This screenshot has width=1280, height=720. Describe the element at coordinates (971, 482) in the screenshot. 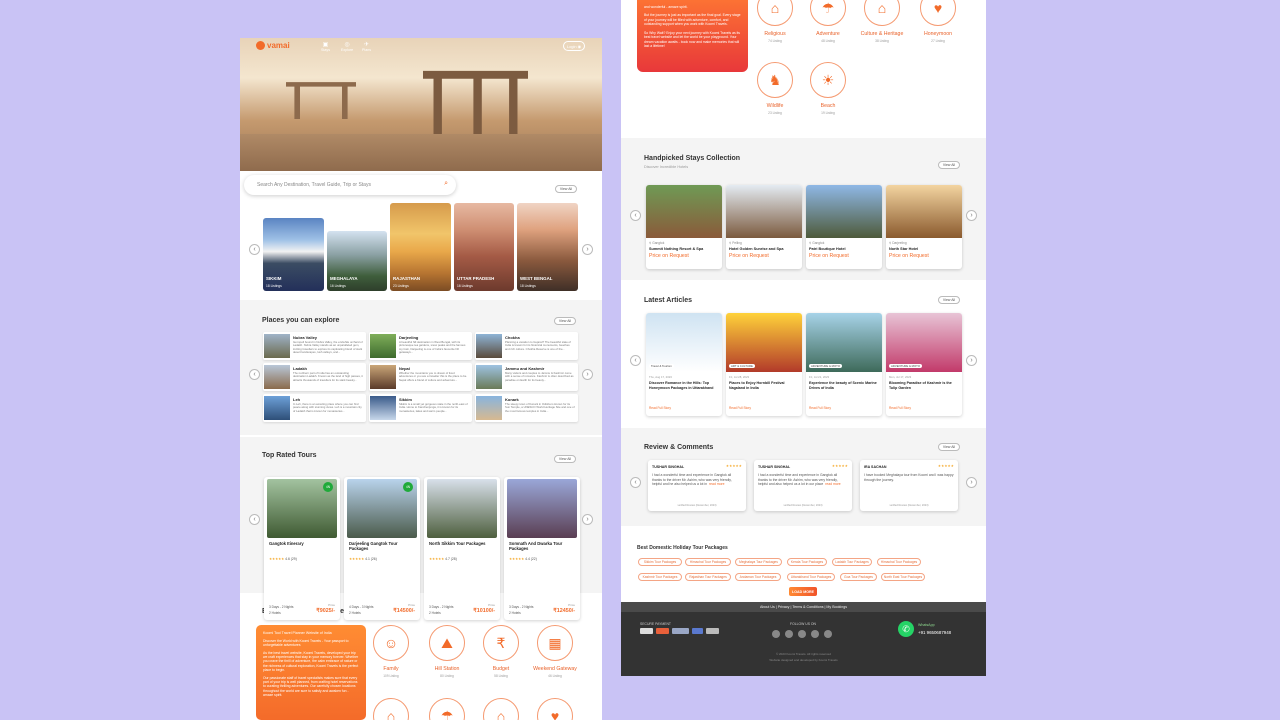

I see `reviews-next-arrow: ›` at that location.